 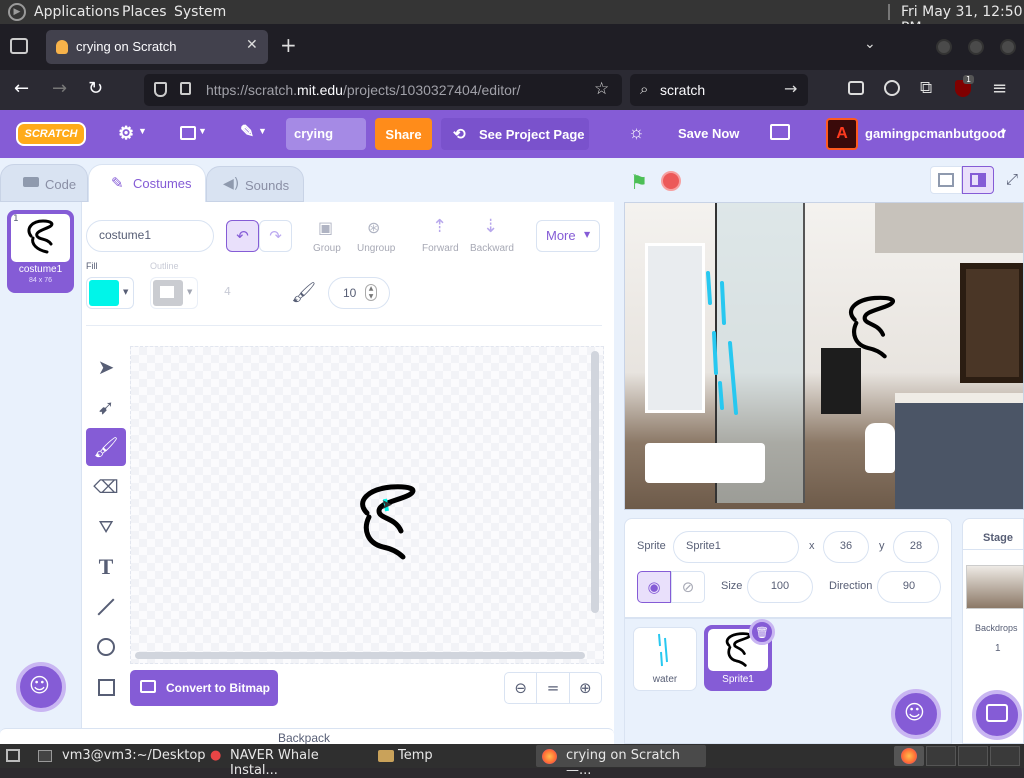 What do you see at coordinates (946, 180) in the screenshot?
I see `small-stage-button` at bounding box center [946, 180].